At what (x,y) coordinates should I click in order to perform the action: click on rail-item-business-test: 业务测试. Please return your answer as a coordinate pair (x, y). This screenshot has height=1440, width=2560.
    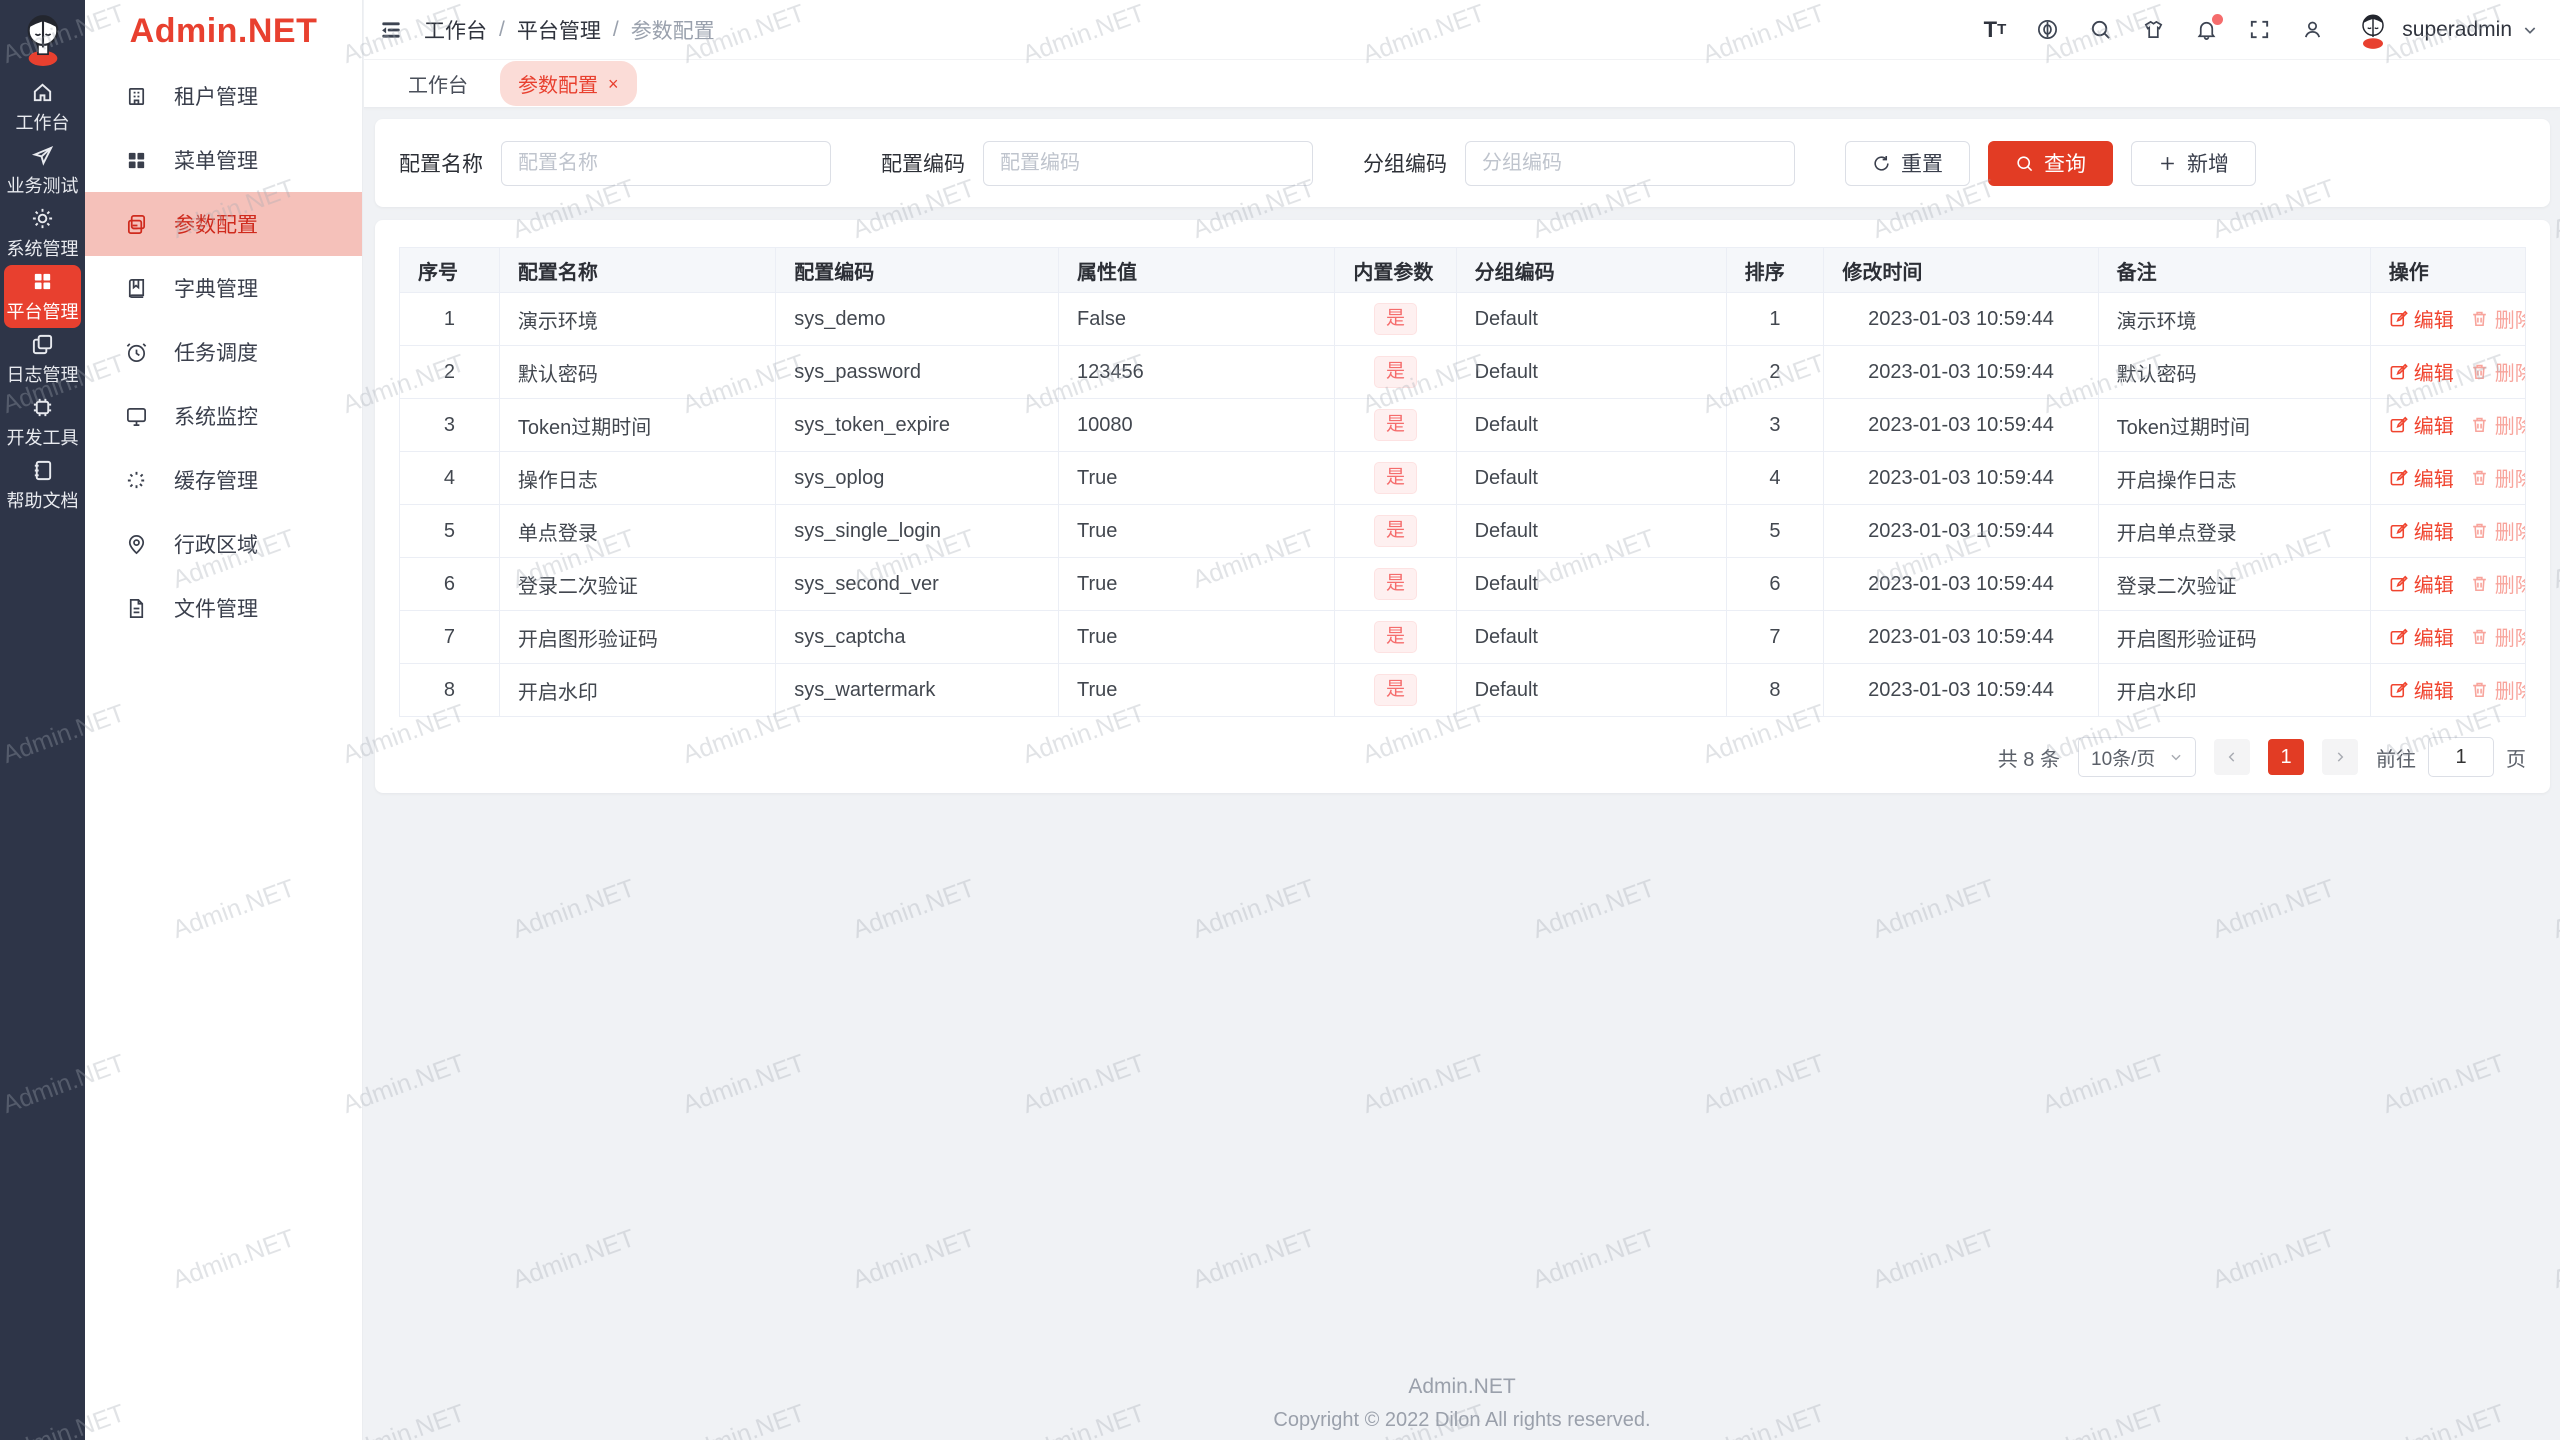
    Looking at the image, I should click on (42, 170).